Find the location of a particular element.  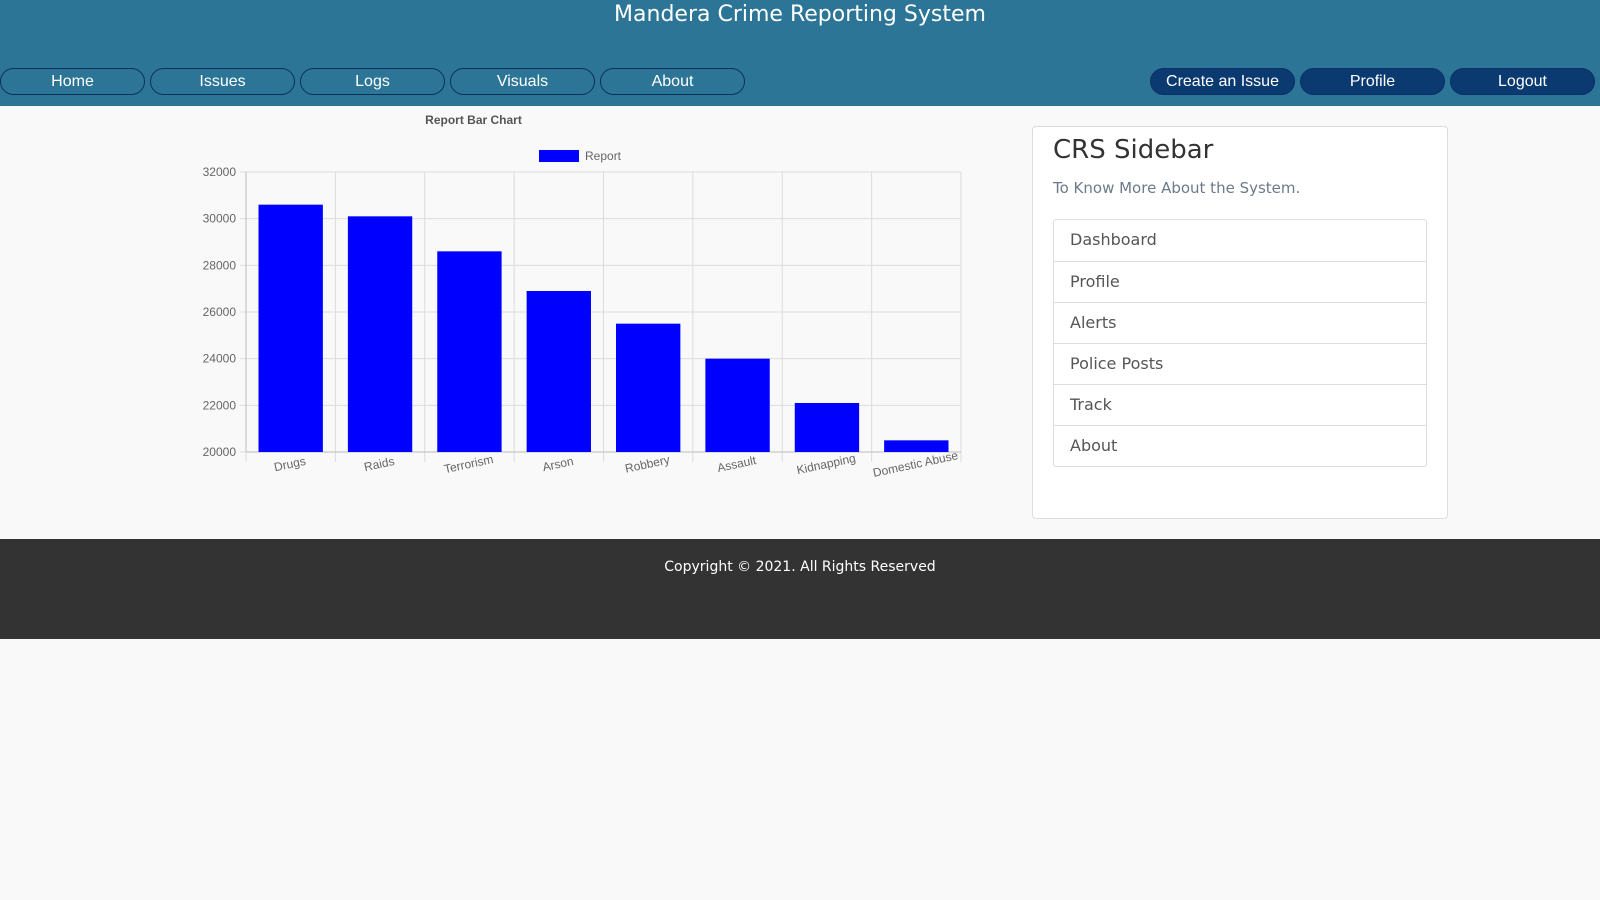

bar-arson is located at coordinates (558, 371).